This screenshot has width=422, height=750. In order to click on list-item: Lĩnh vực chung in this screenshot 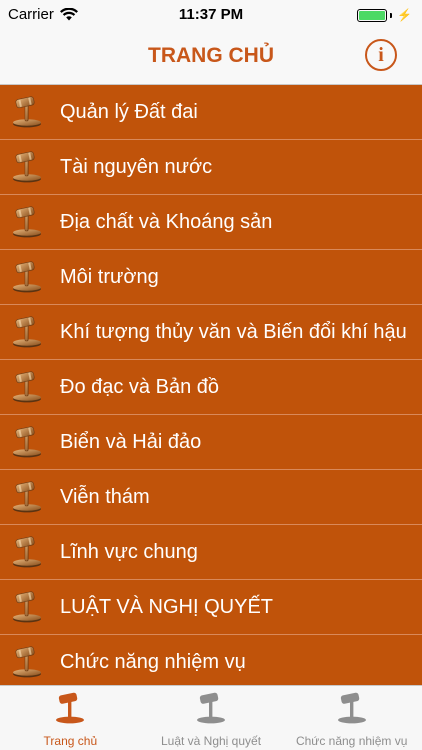, I will do `click(211, 552)`.